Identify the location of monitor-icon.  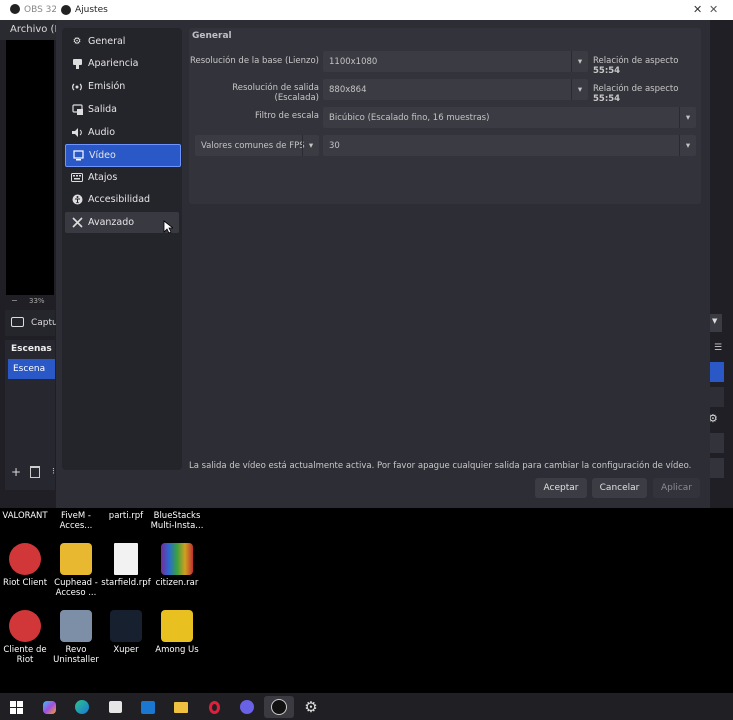
(78, 156).